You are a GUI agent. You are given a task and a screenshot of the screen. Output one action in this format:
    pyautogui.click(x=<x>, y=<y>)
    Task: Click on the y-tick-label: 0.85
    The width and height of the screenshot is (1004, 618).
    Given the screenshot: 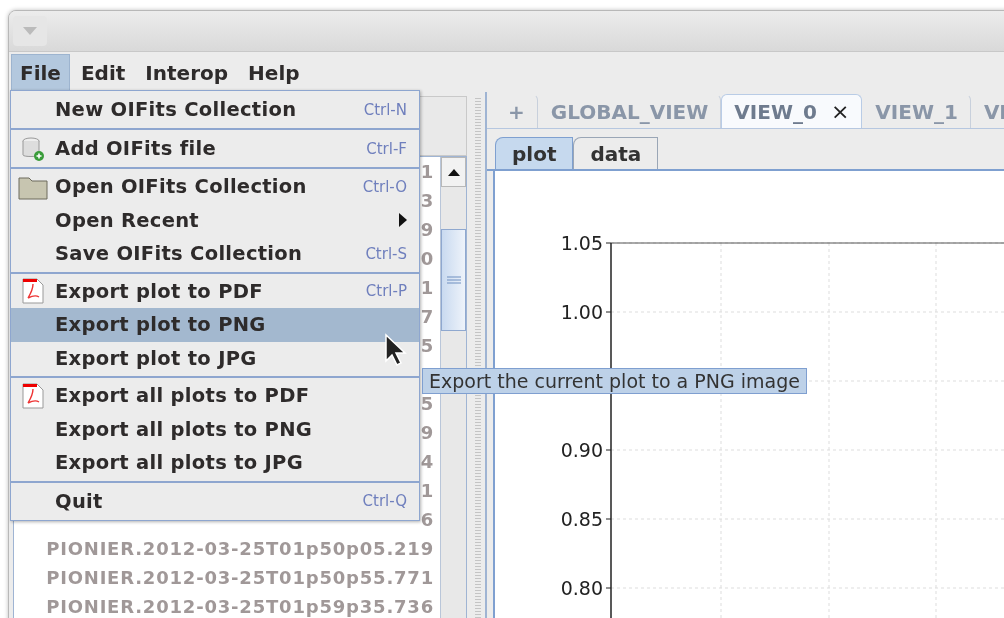 What is the action you would take?
    pyautogui.click(x=581, y=519)
    